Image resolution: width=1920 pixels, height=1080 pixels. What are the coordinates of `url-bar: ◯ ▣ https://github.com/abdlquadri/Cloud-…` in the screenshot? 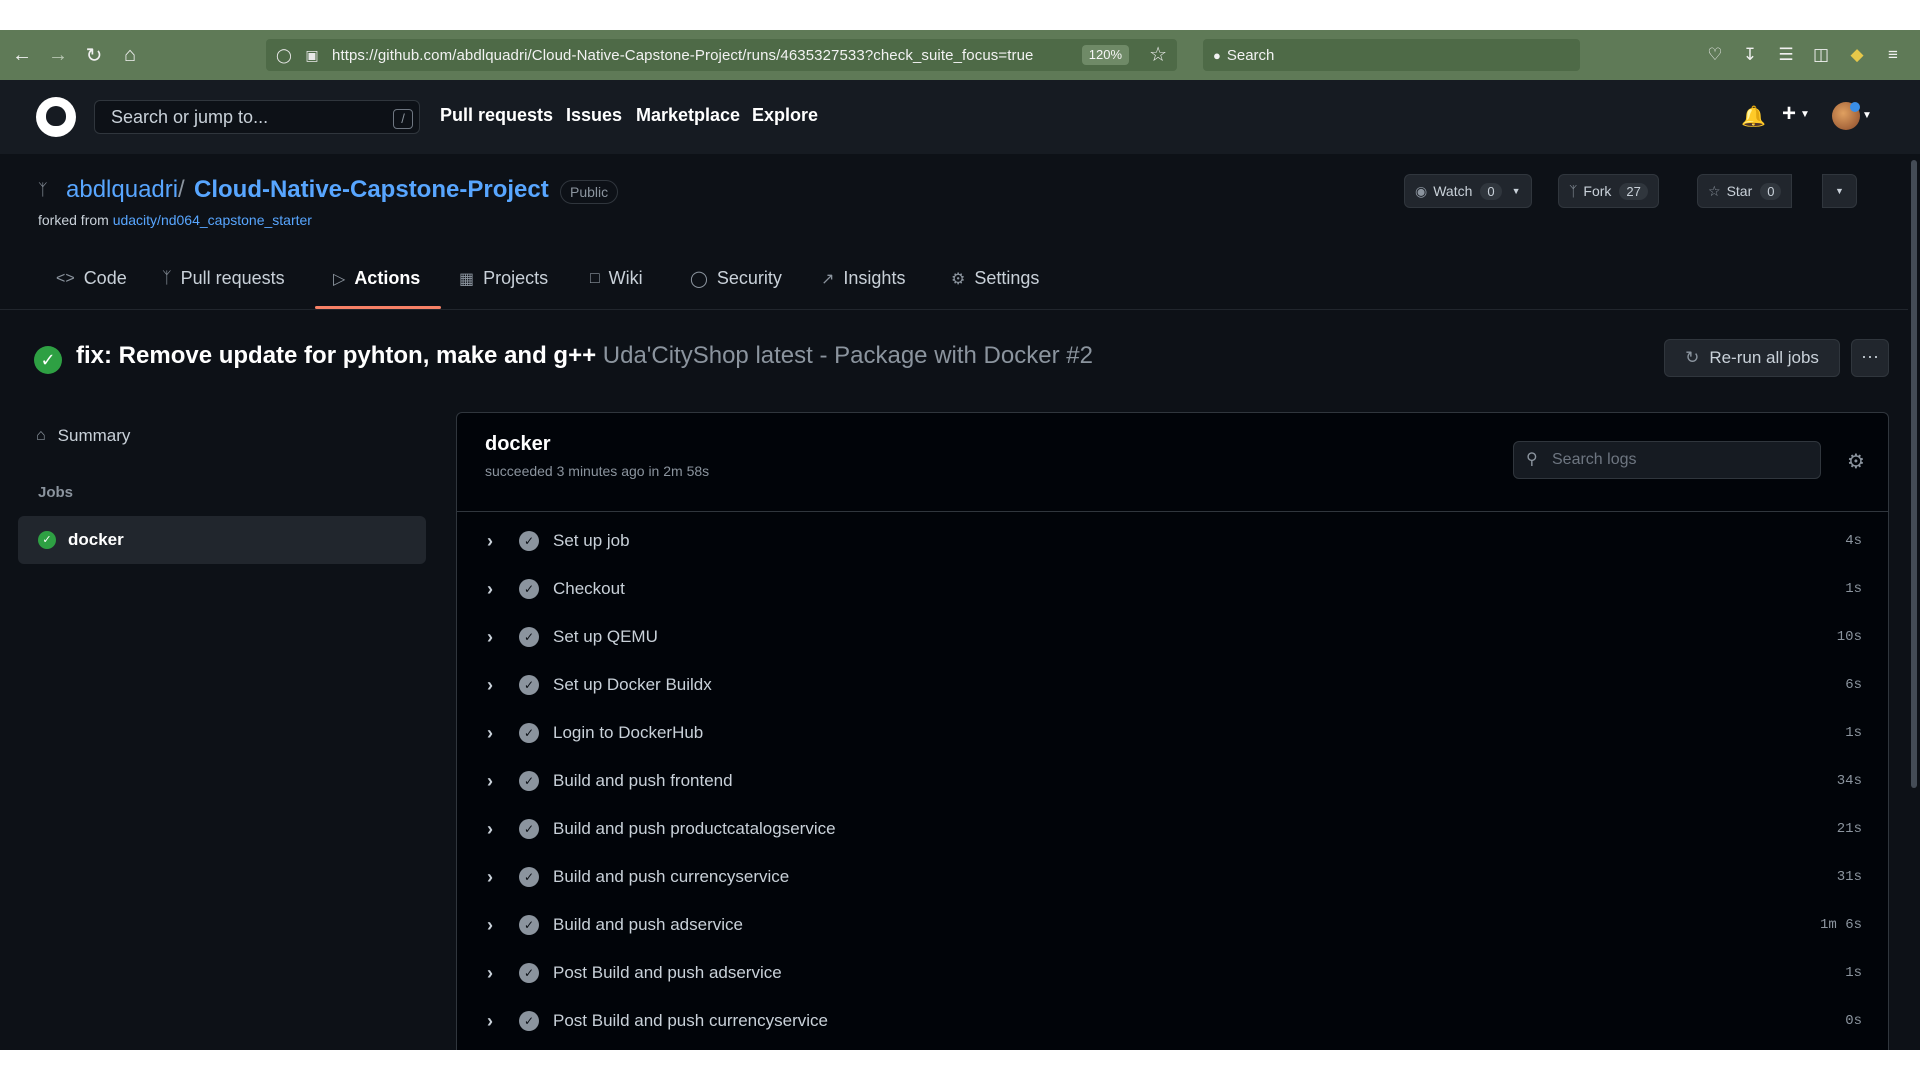 It's located at (721, 55).